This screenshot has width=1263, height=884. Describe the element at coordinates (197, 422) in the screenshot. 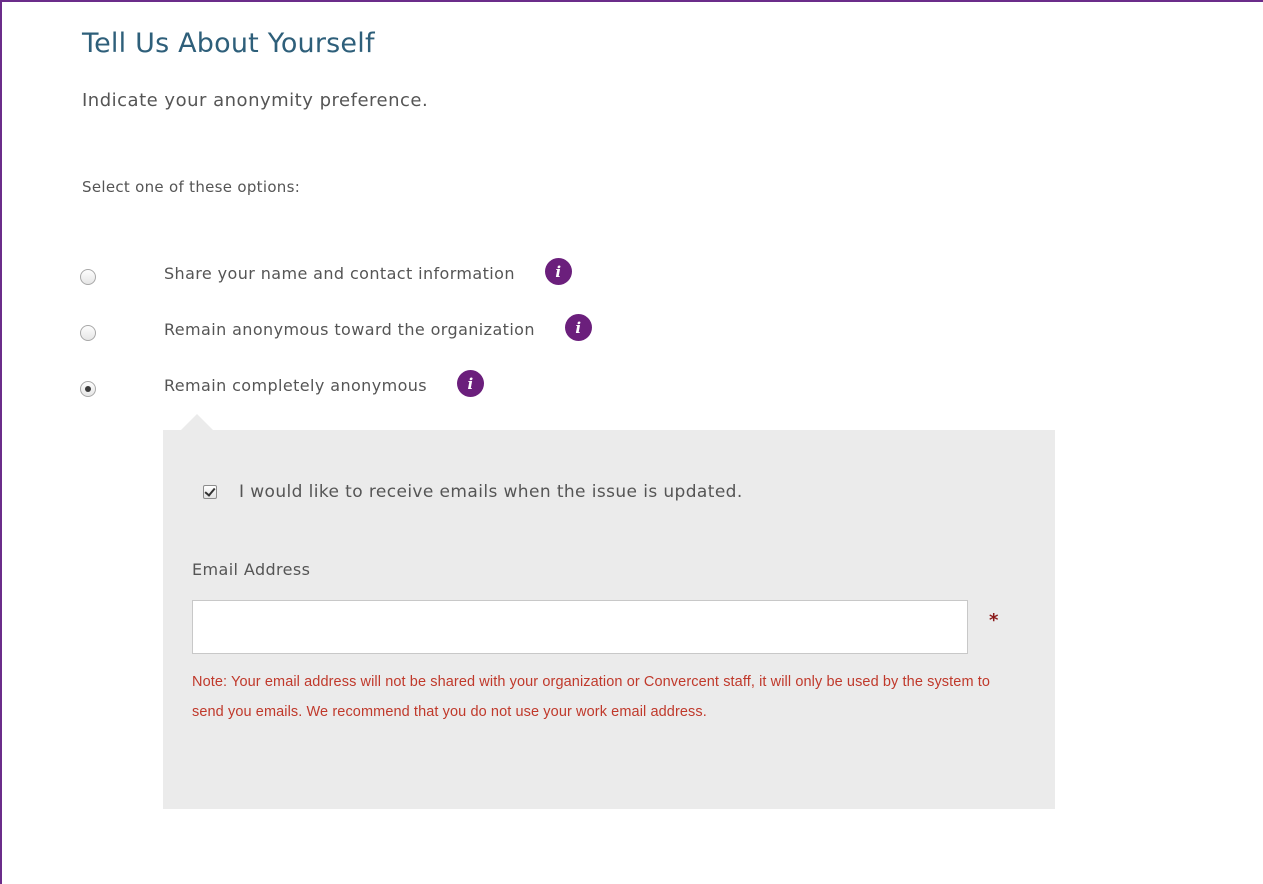

I see `panel-pointer` at that location.